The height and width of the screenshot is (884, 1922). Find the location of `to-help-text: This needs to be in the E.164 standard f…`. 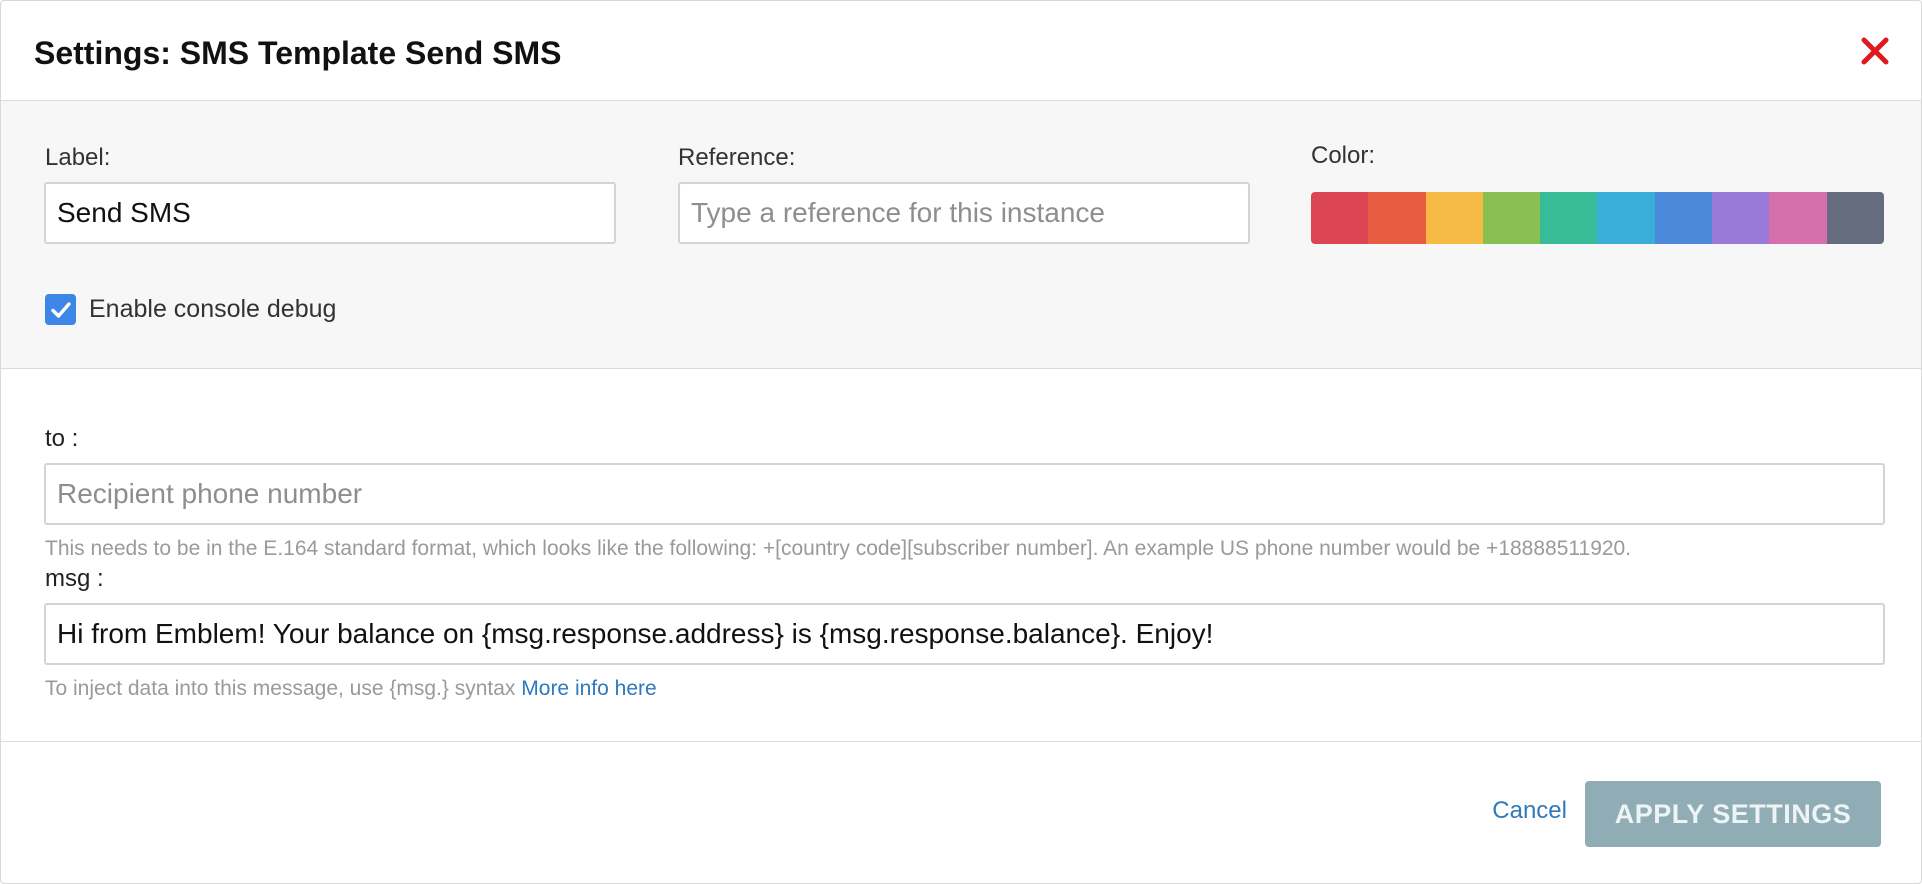

to-help-text: This needs to be in the E.164 standard f… is located at coordinates (838, 548).